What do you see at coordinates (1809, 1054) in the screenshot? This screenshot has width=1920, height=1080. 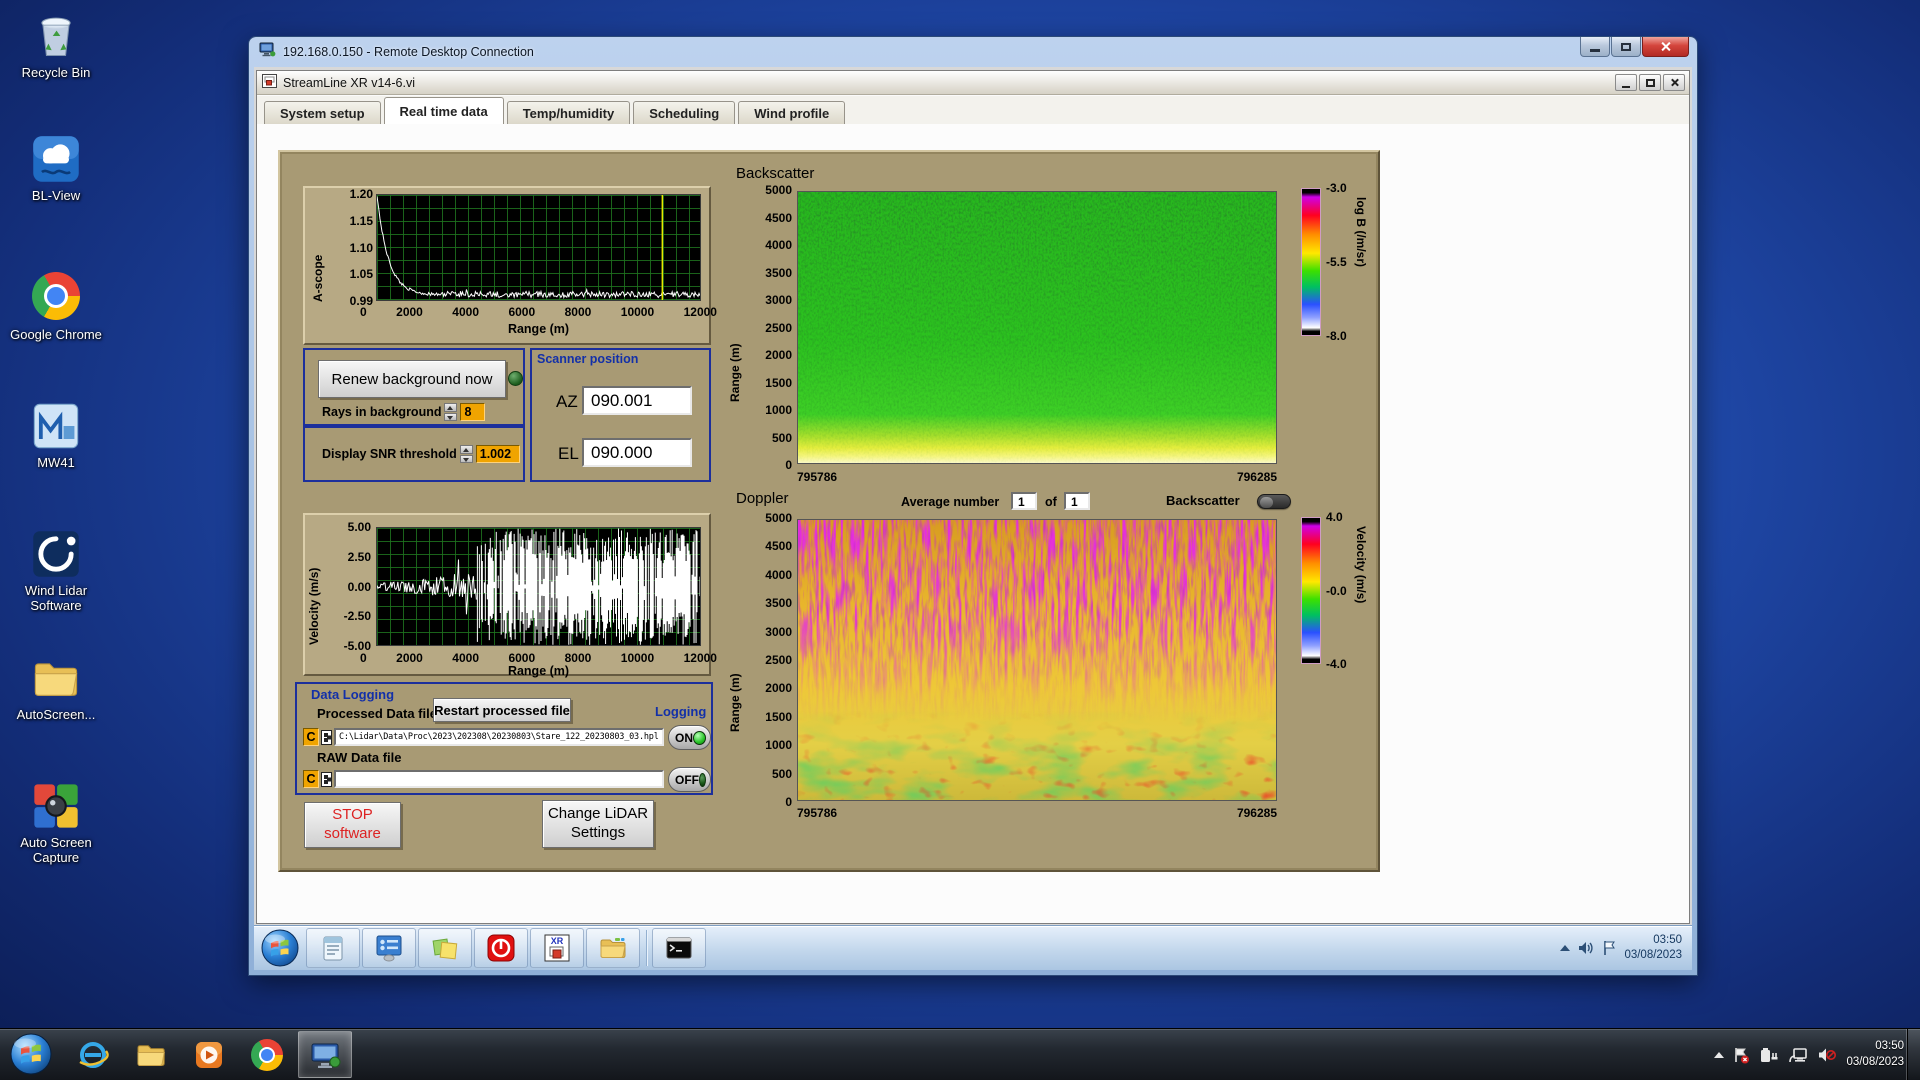 I see `host-system-tray: 03:50 03/08/2023` at bounding box center [1809, 1054].